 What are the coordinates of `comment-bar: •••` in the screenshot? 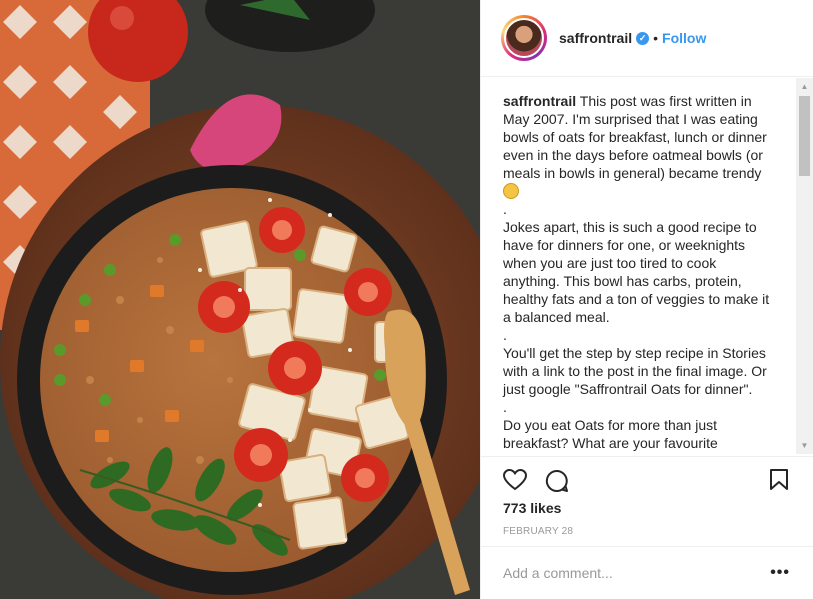 It's located at (647, 572).